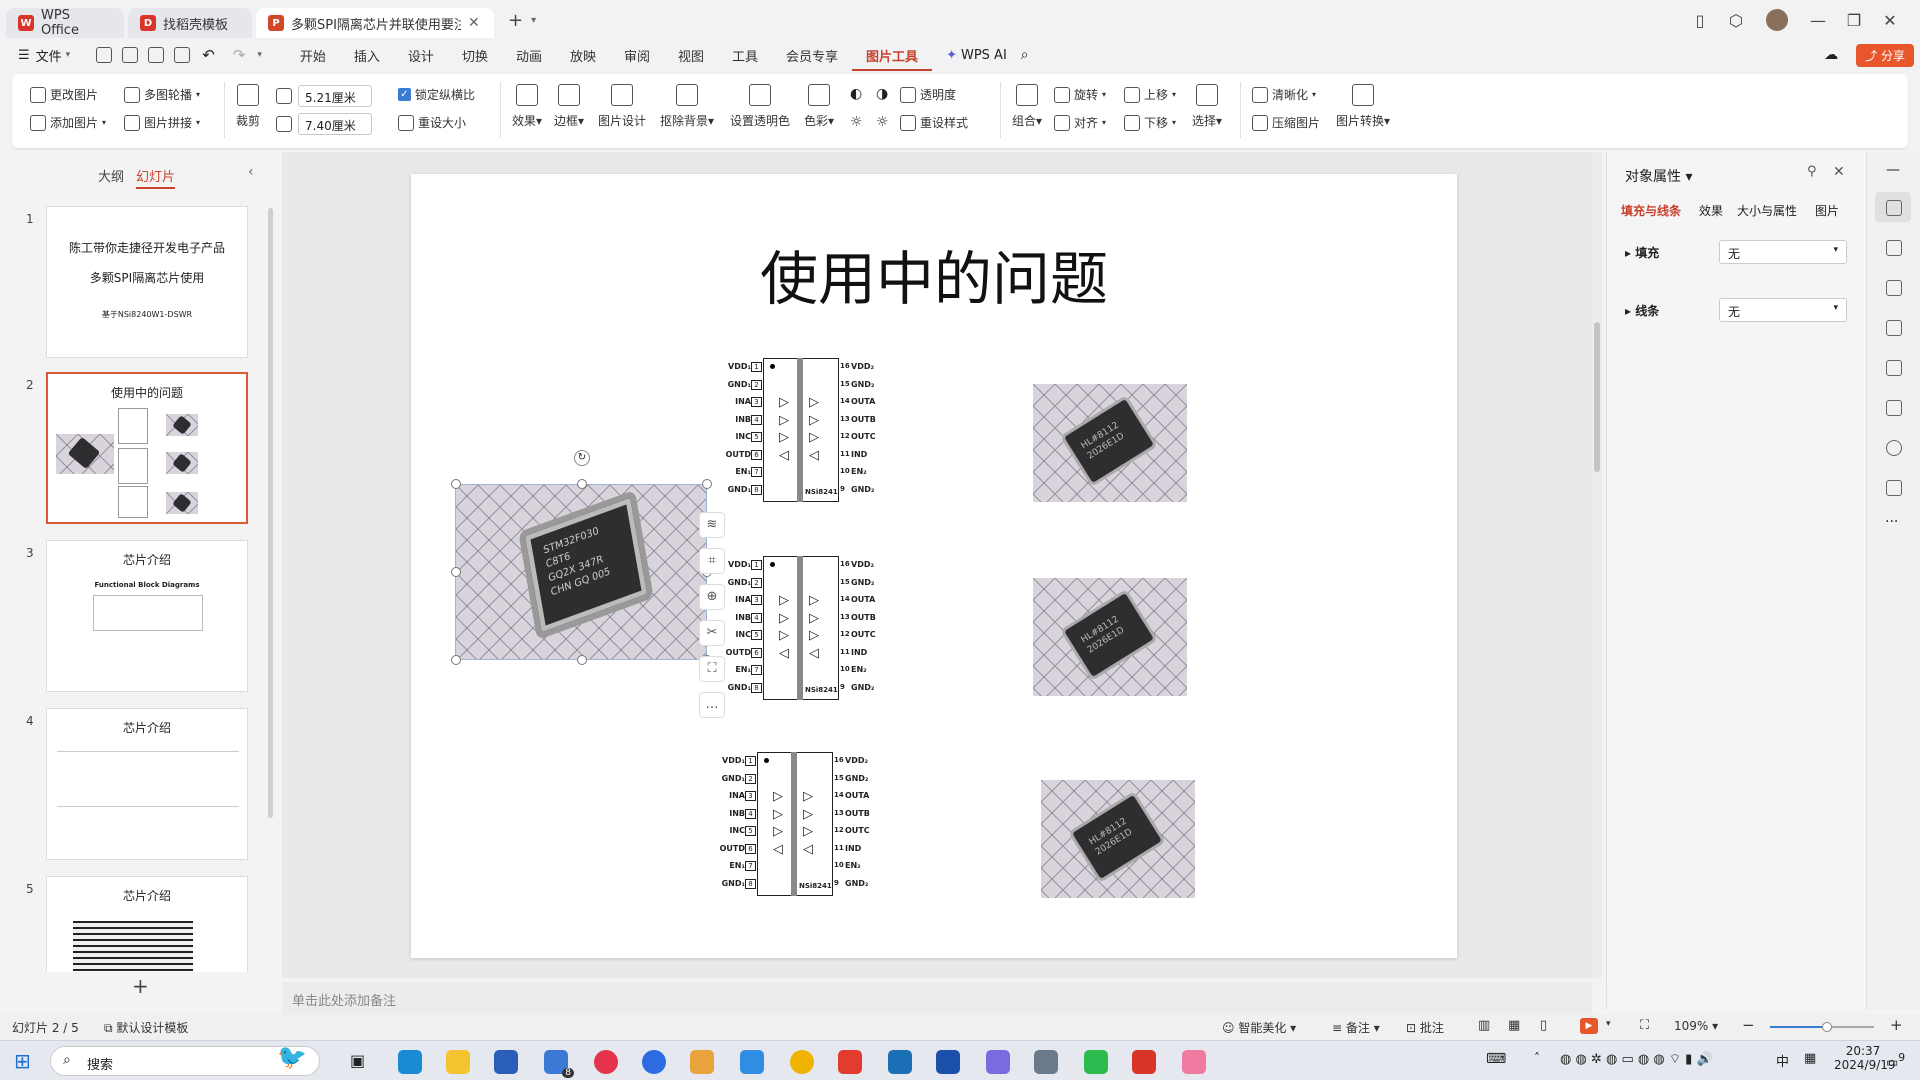 This screenshot has width=1920, height=1080. I want to click on mail-icon: 8, so click(559, 1064).